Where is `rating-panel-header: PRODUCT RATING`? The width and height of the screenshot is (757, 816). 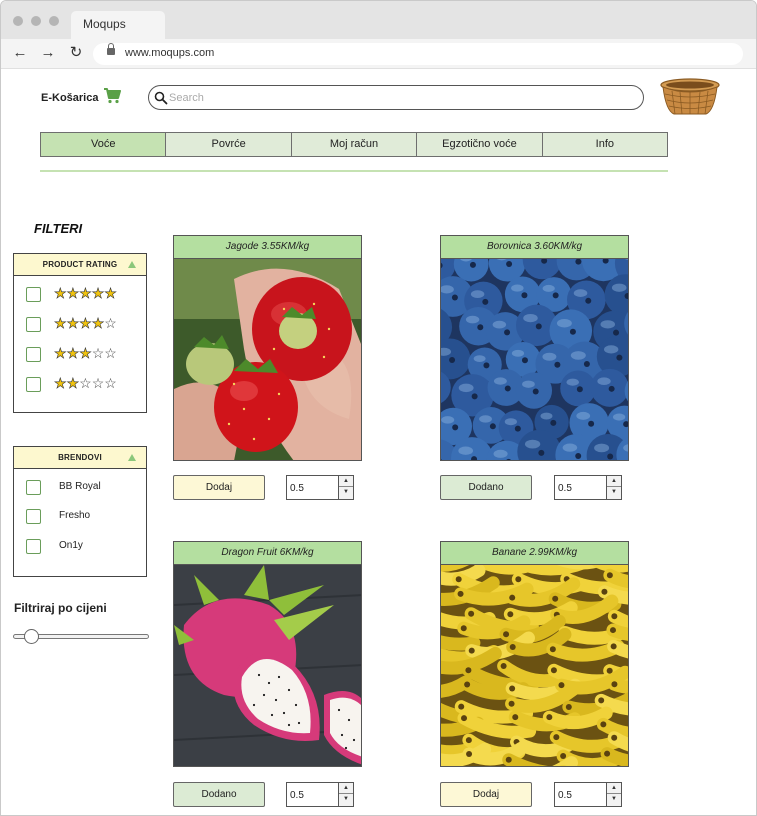
rating-panel-header: PRODUCT RATING is located at coordinates (80, 265).